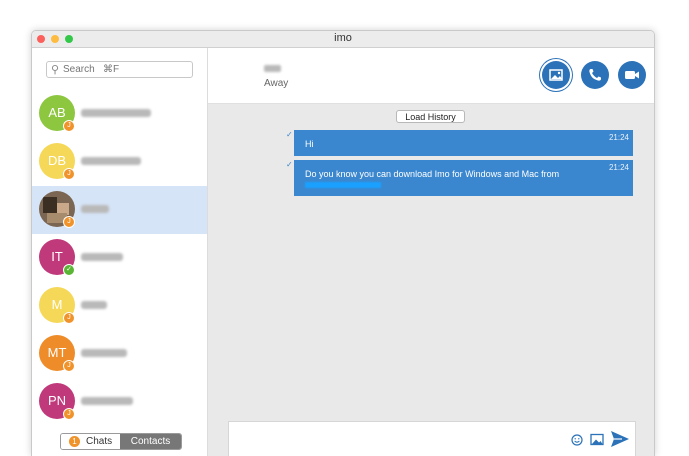 The image size is (689, 456). I want to click on tab-contacts: Contacts, so click(150, 441).